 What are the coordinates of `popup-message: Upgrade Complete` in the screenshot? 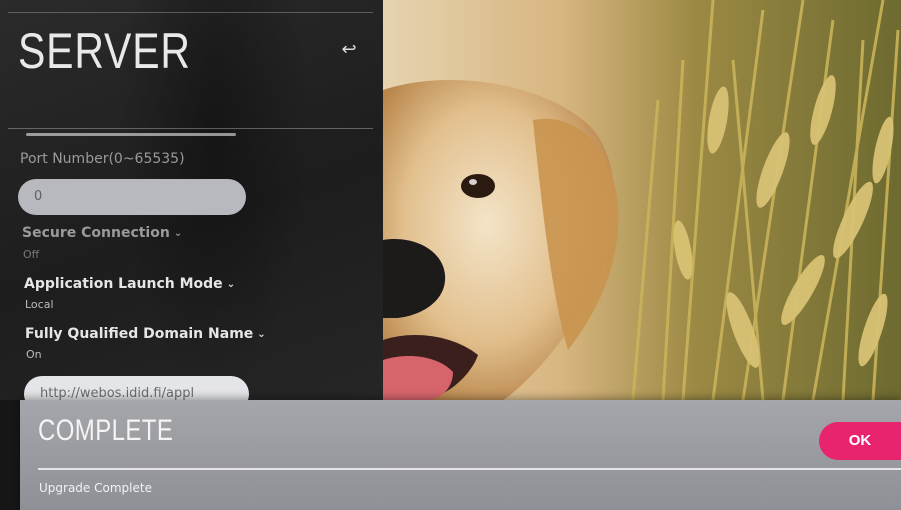 It's located at (95, 488).